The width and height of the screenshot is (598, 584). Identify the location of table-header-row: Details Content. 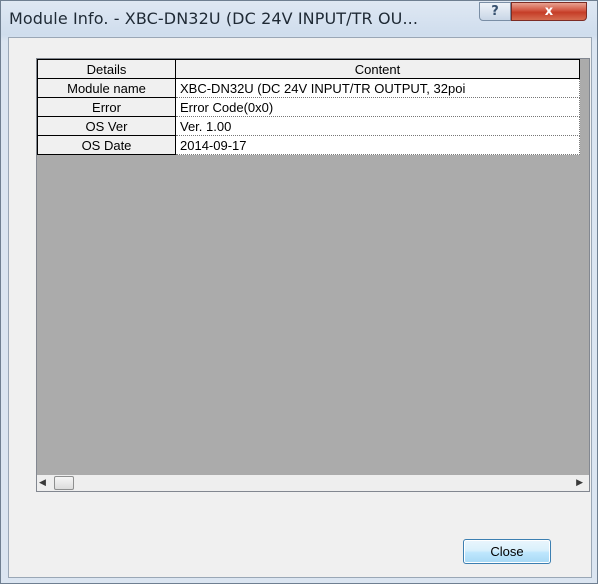
(308, 69).